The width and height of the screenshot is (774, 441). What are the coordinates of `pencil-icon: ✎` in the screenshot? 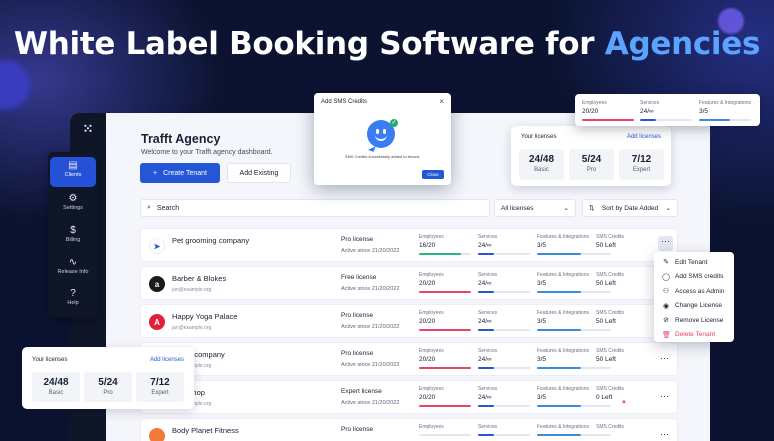 It's located at (666, 262).